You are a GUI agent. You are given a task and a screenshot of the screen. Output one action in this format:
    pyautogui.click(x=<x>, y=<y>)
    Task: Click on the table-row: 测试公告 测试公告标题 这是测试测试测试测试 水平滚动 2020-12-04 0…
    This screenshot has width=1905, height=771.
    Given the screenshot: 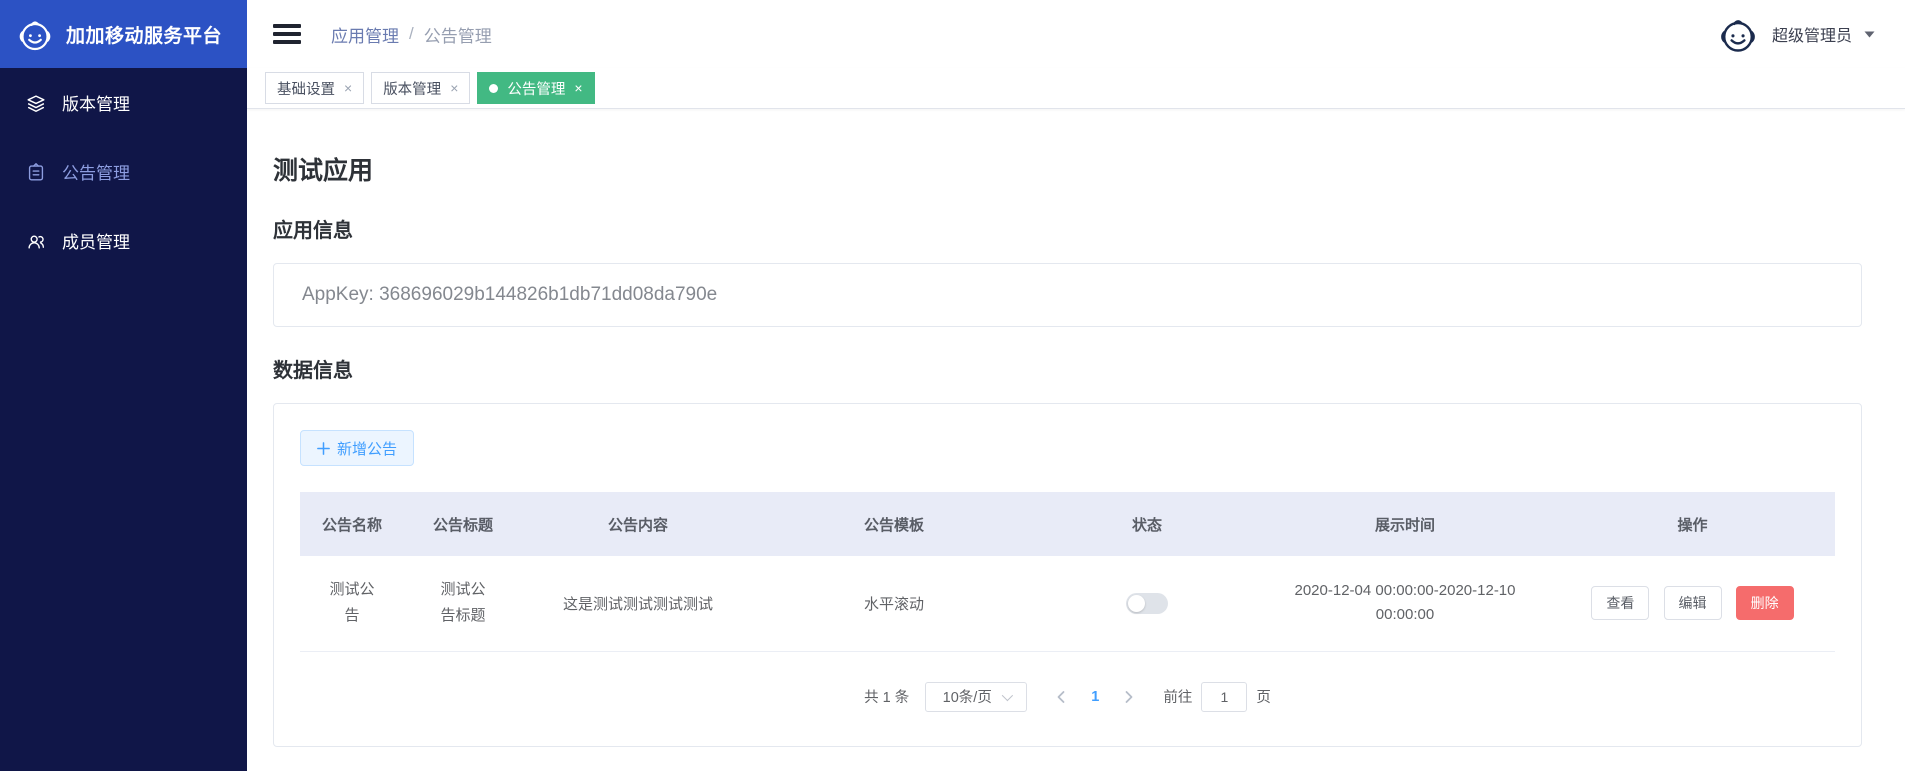 What is the action you would take?
    pyautogui.click(x=1067, y=604)
    